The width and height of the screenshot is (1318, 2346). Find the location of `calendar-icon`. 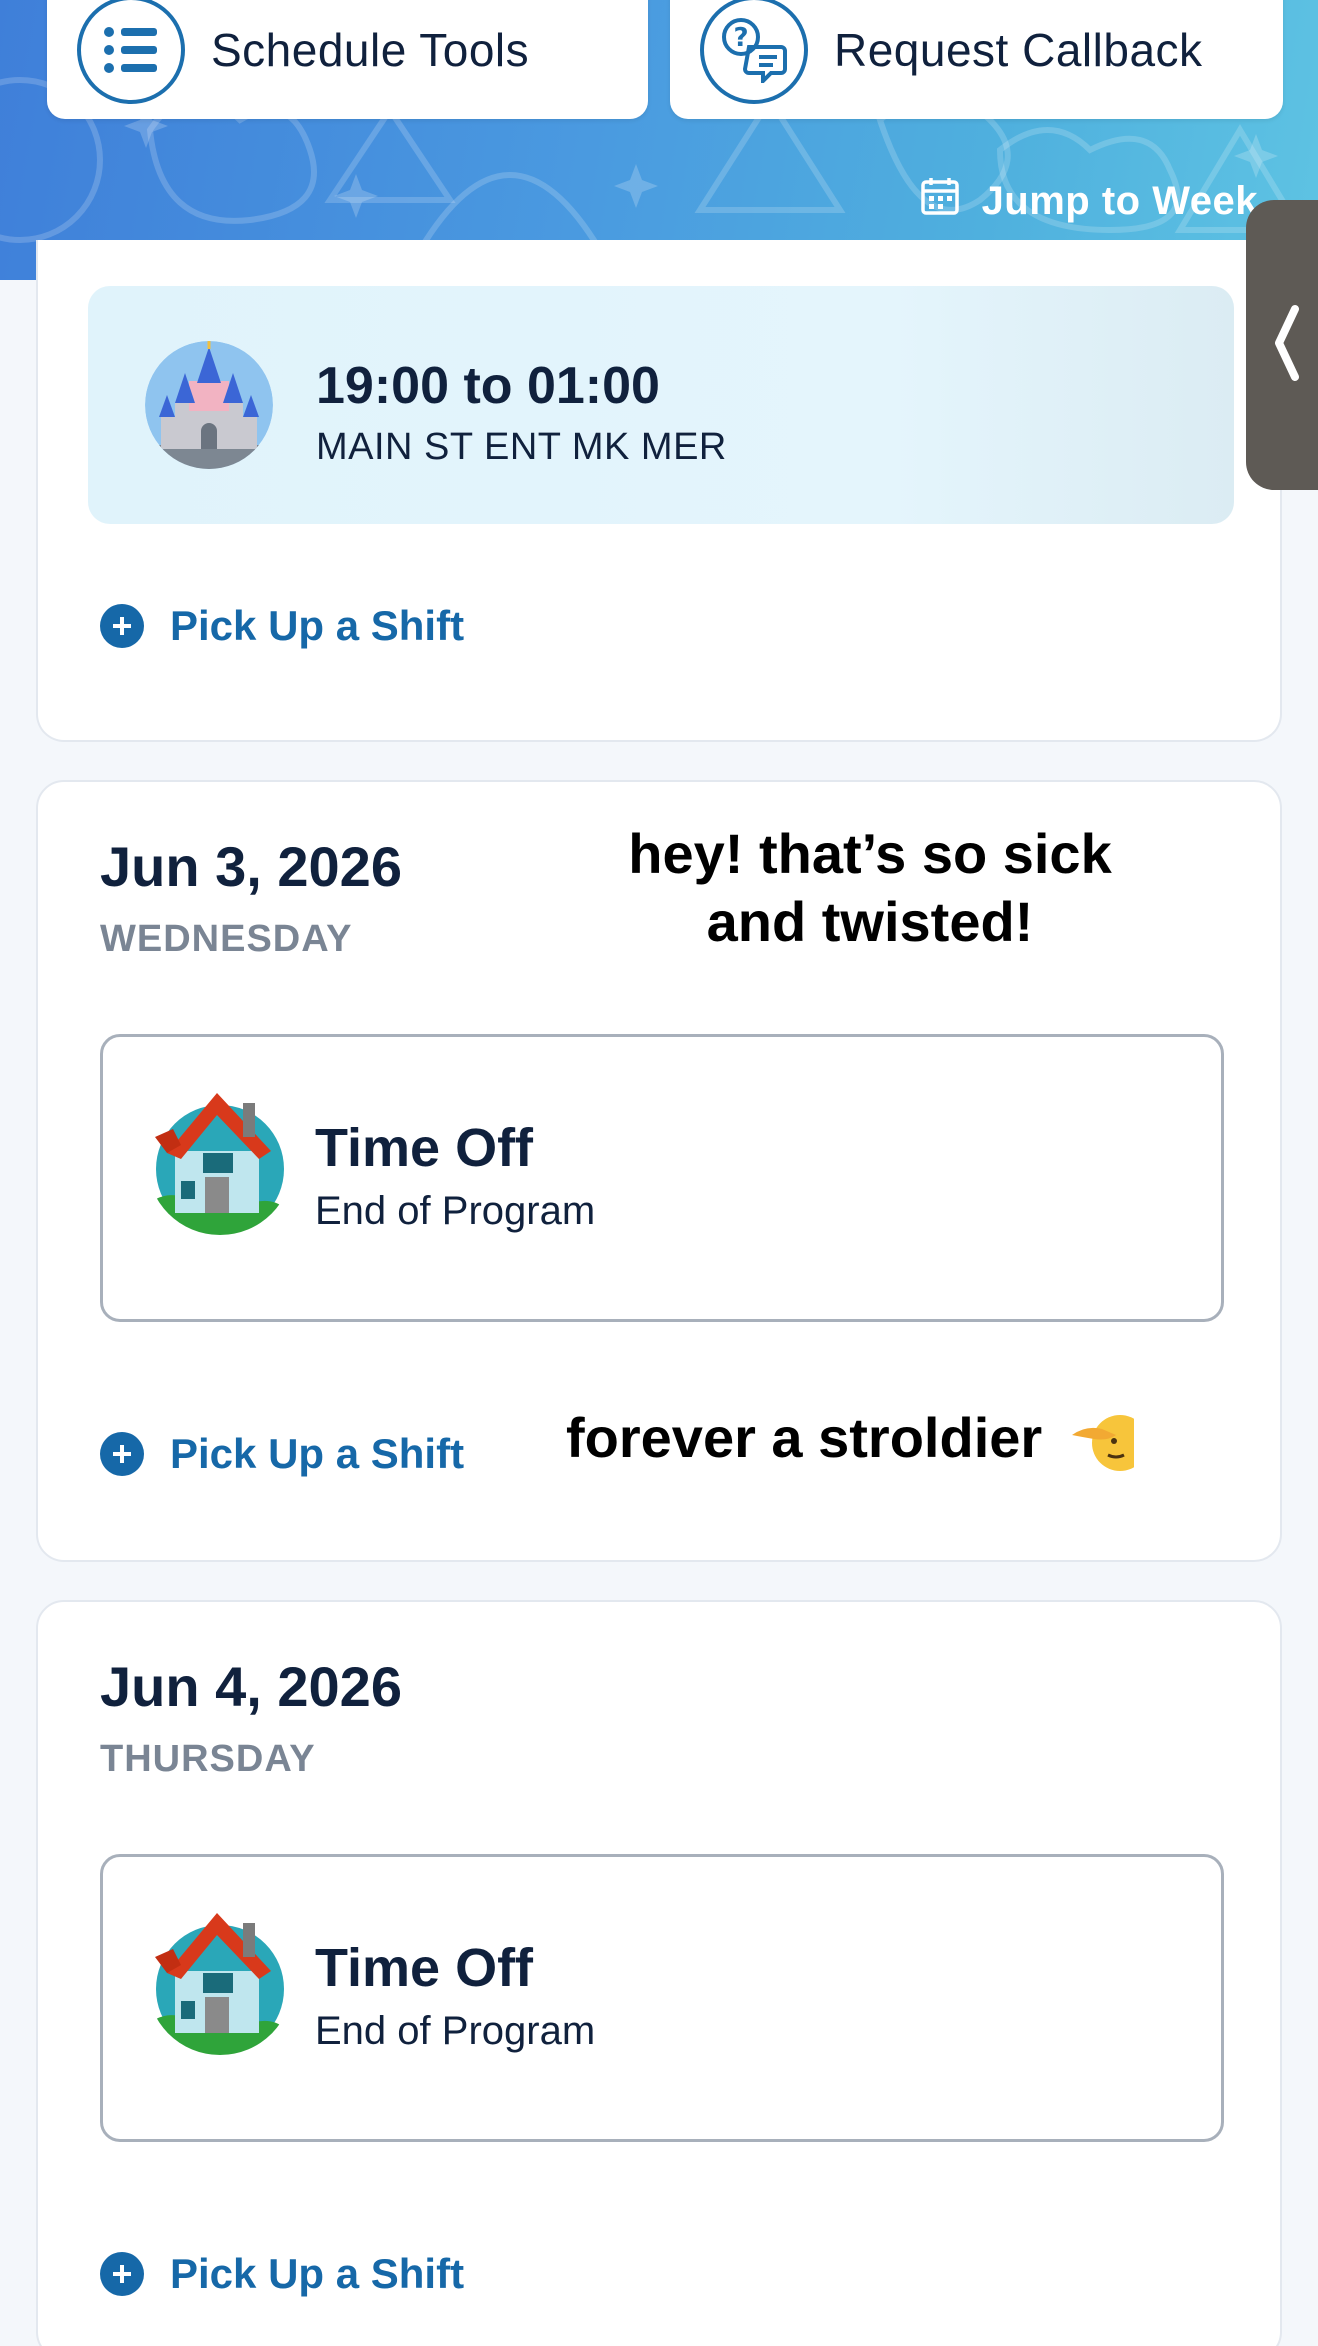

calendar-icon is located at coordinates (940, 201).